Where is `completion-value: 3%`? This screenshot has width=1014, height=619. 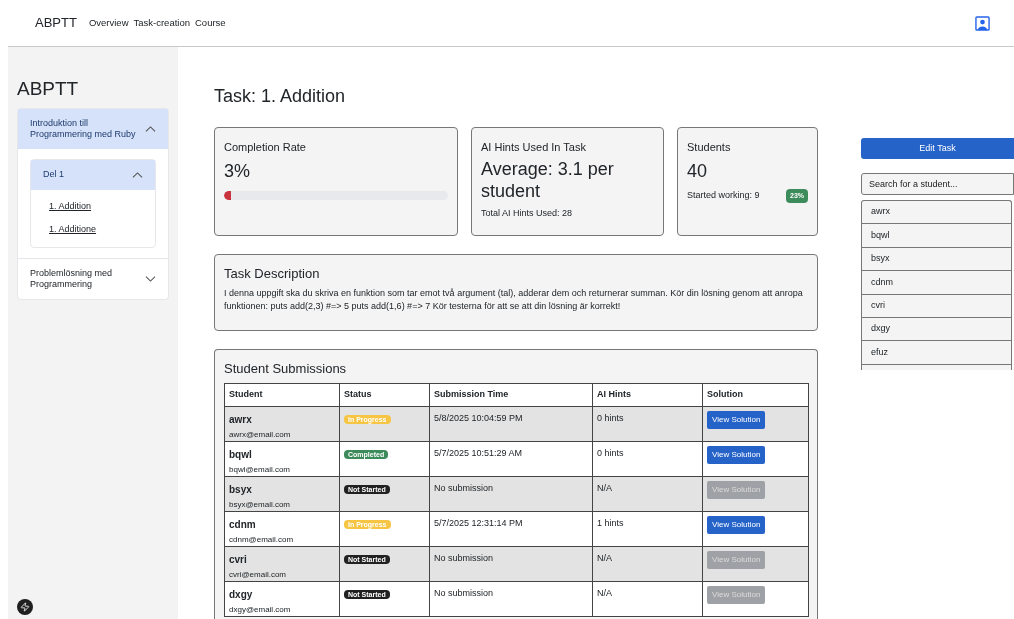
completion-value: 3% is located at coordinates (237, 171).